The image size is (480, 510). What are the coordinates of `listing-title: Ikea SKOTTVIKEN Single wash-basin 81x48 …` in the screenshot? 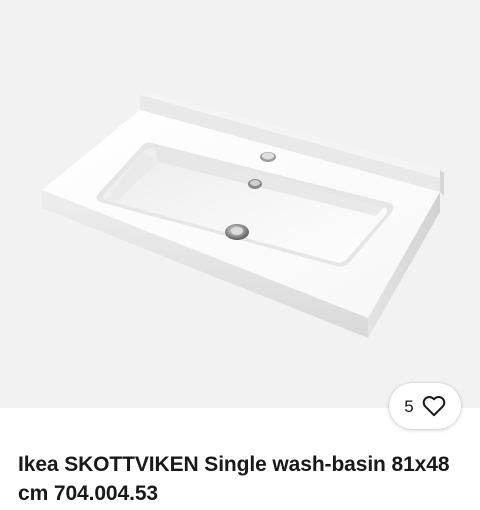 It's located at (238, 479).